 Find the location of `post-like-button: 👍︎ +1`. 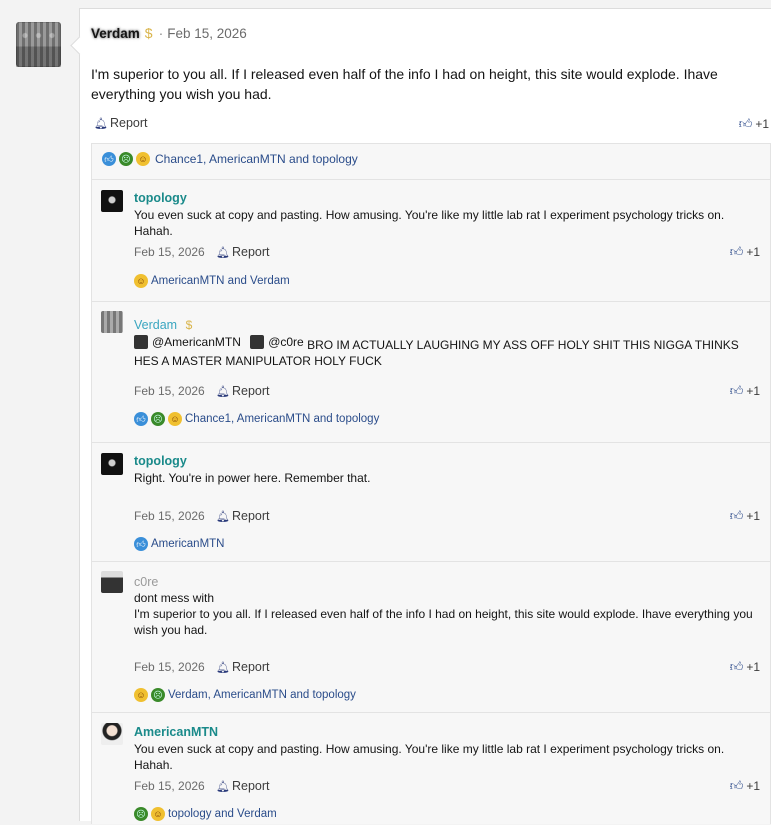

post-like-button: 👍︎ +1 is located at coordinates (754, 124).